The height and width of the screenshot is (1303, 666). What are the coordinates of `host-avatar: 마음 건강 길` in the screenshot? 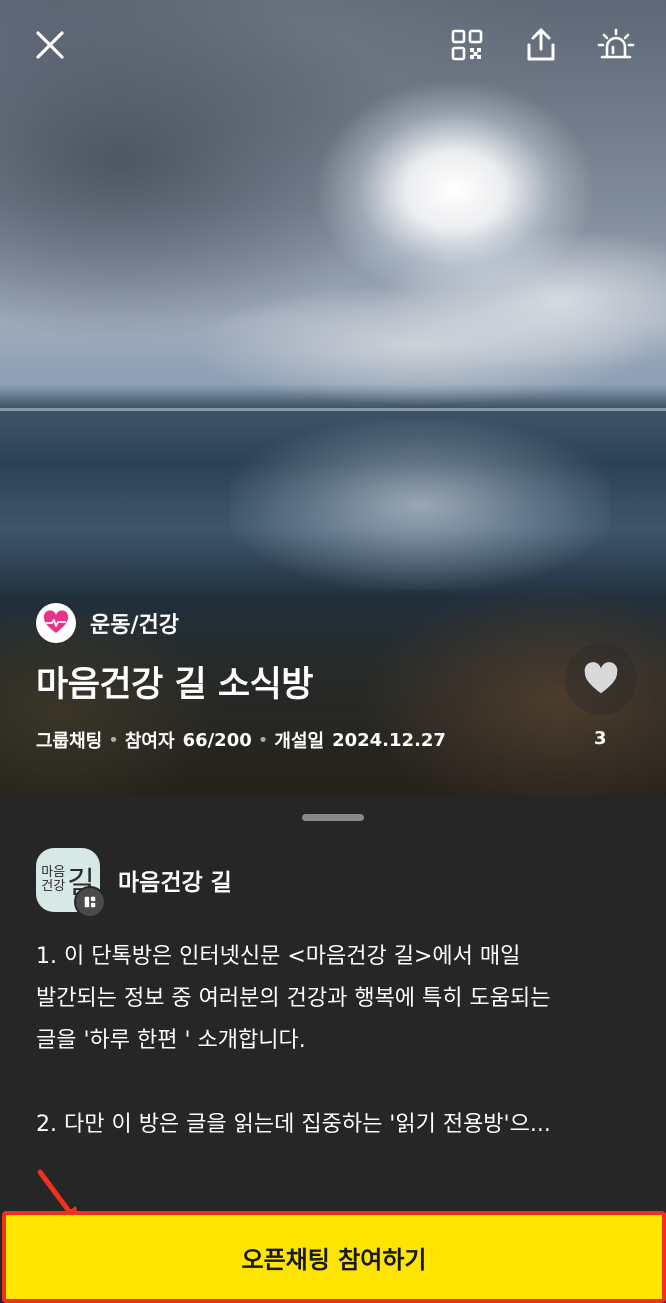 It's located at (71, 883).